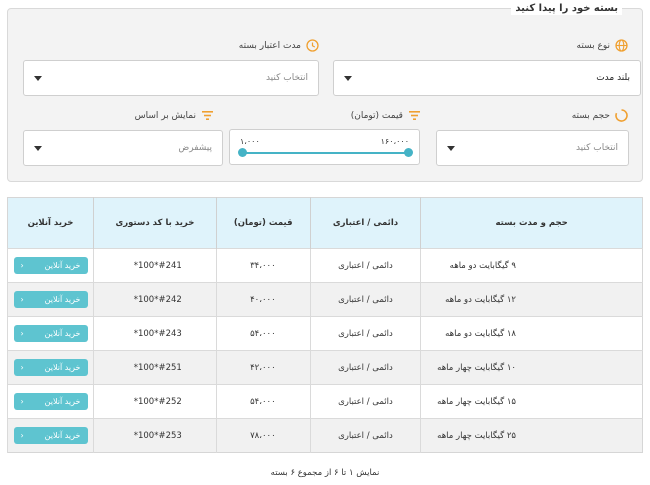 Image resolution: width=650 pixels, height=485 pixels. Describe the element at coordinates (531, 223) in the screenshot. I see `header-name: حجم و مدت بسته` at that location.